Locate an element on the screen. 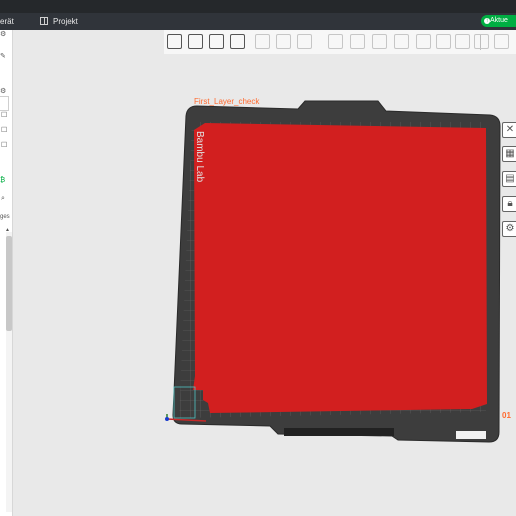  plate-logo-mark is located at coordinates (471, 435).